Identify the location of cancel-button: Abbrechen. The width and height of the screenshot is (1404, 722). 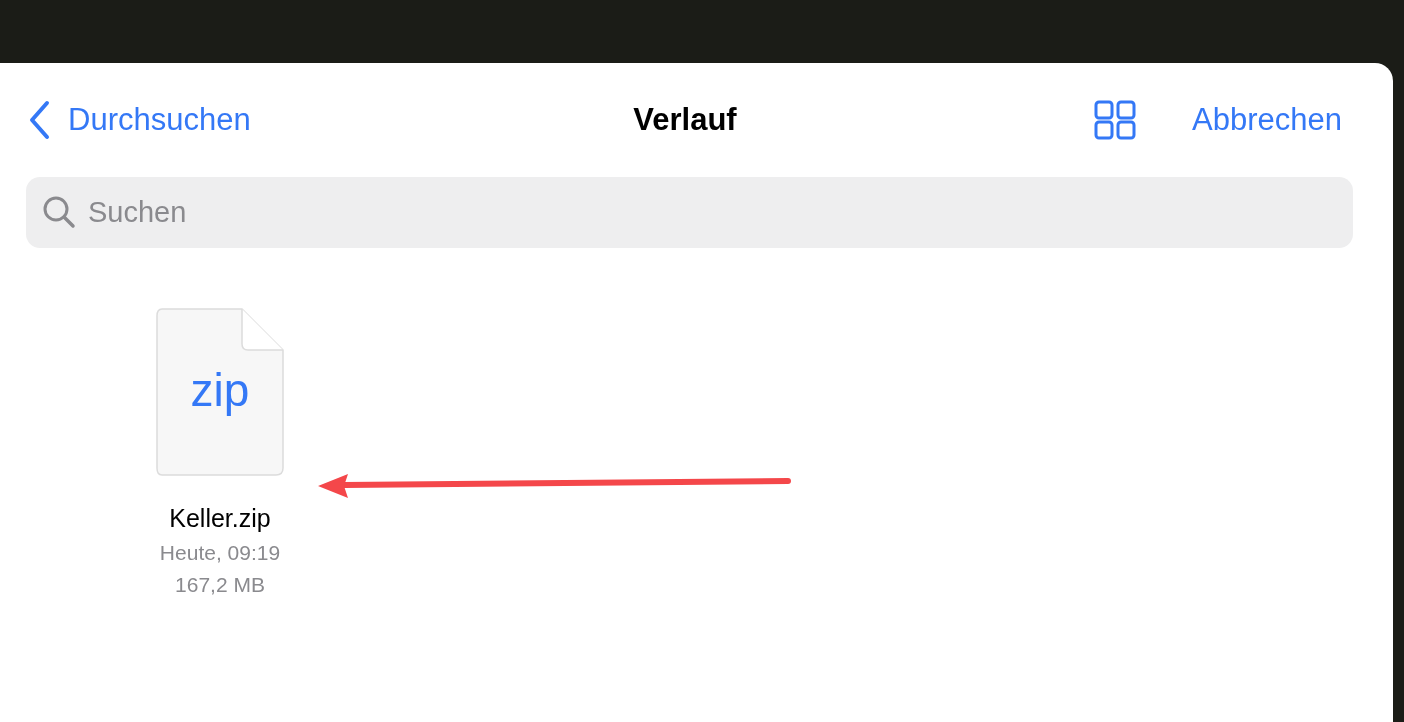
(1267, 120).